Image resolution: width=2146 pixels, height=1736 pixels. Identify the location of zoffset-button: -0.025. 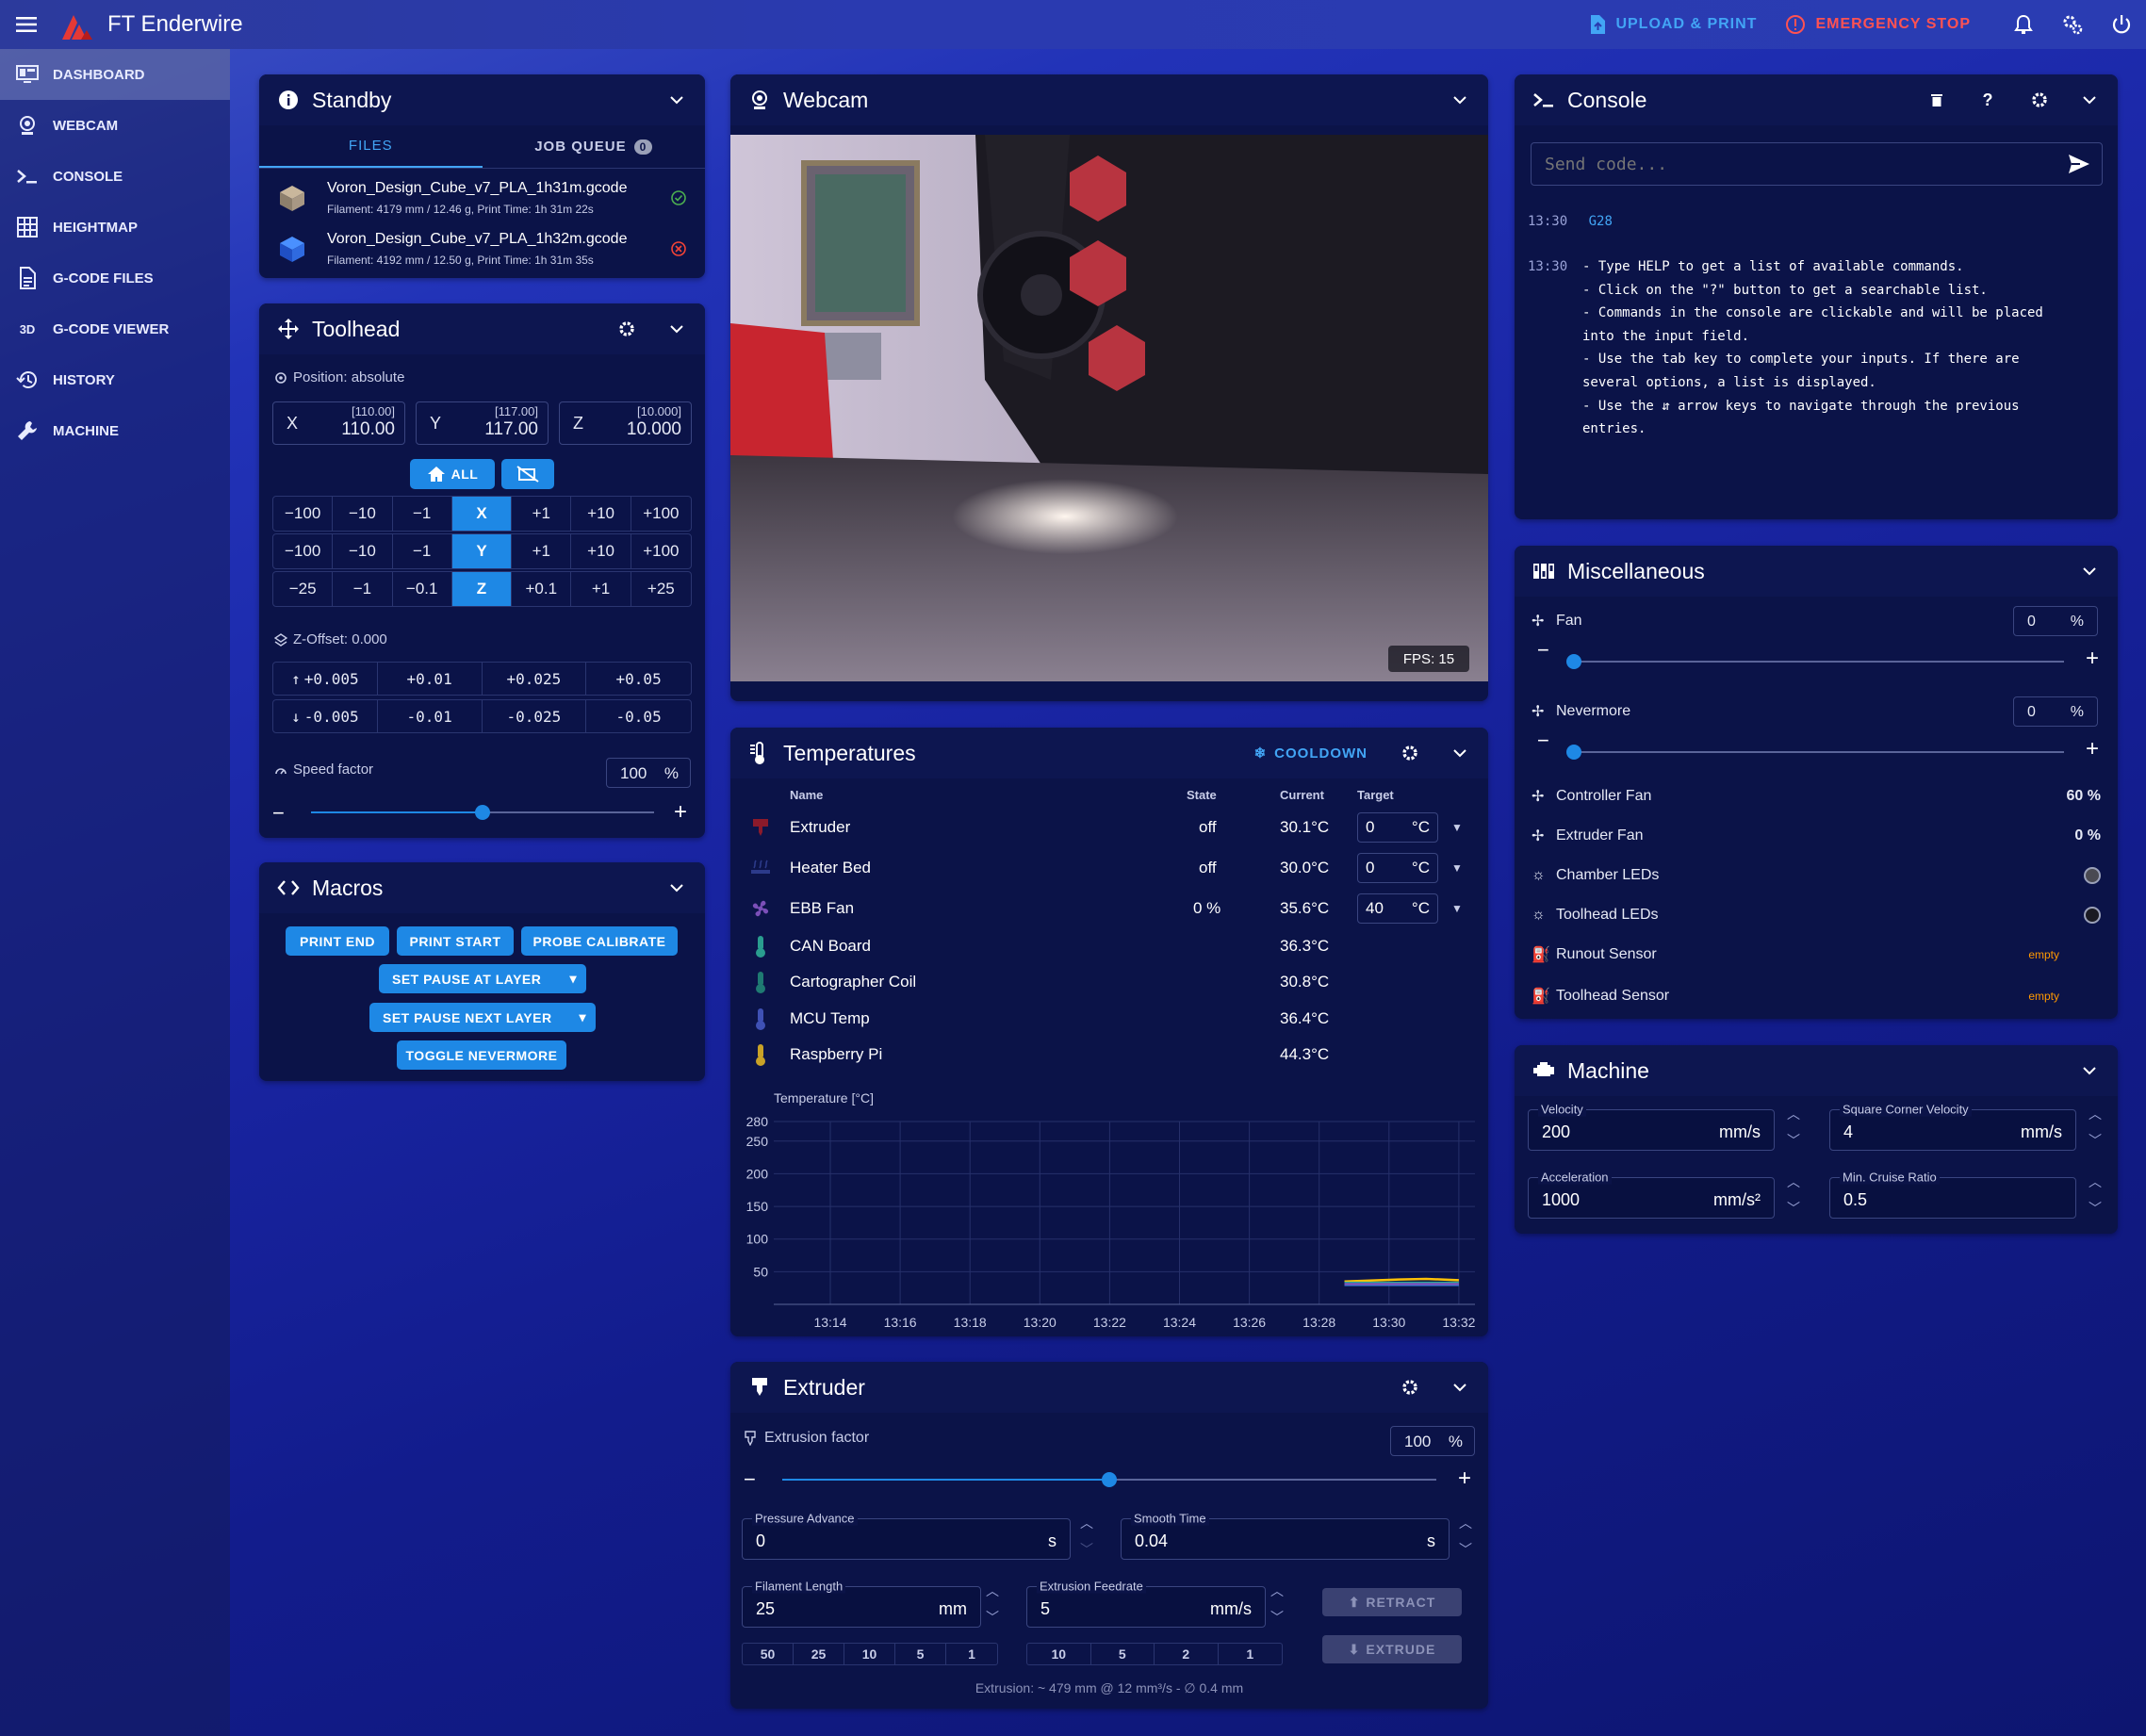
(535, 716).